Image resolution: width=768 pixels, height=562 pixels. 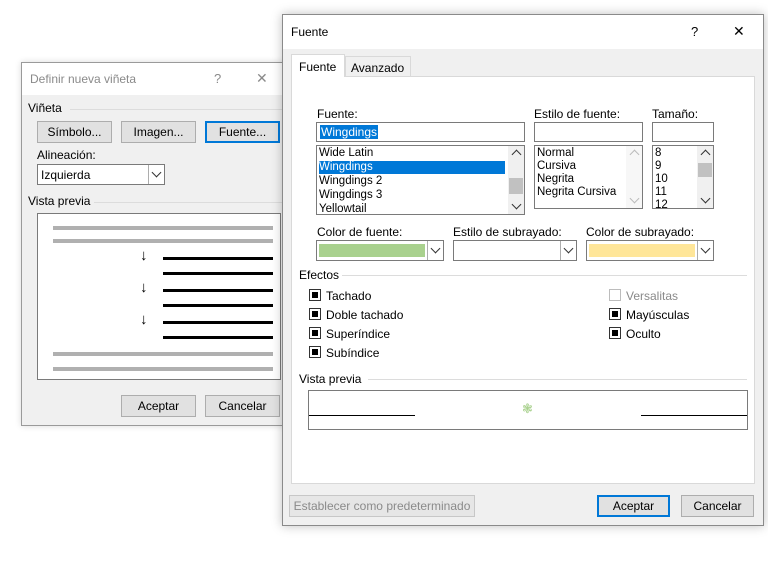 I want to click on font-list-item: Wingdings 3, so click(x=412, y=195).